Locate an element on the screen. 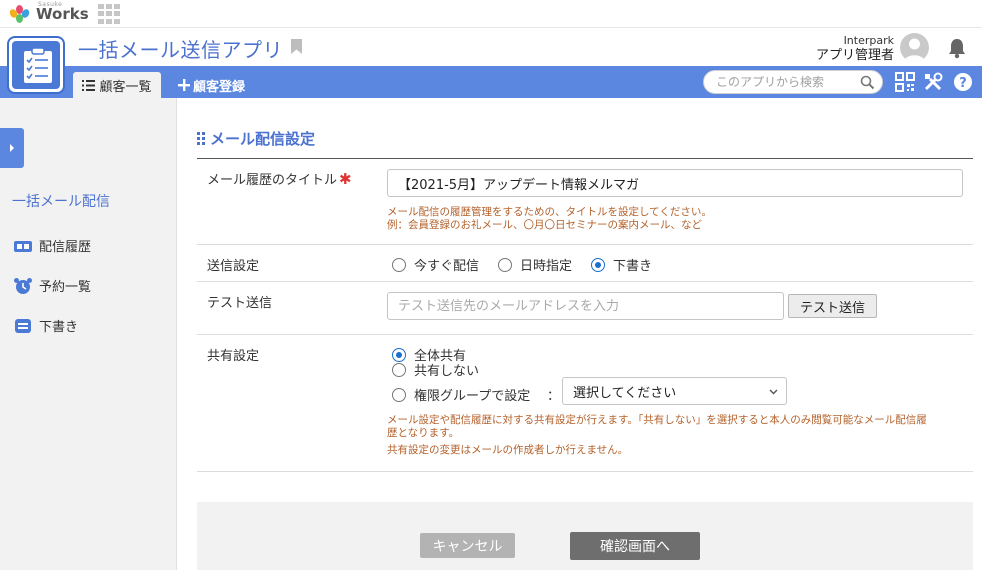  share-help-line1b: 歴となります。 is located at coordinates (423, 433).